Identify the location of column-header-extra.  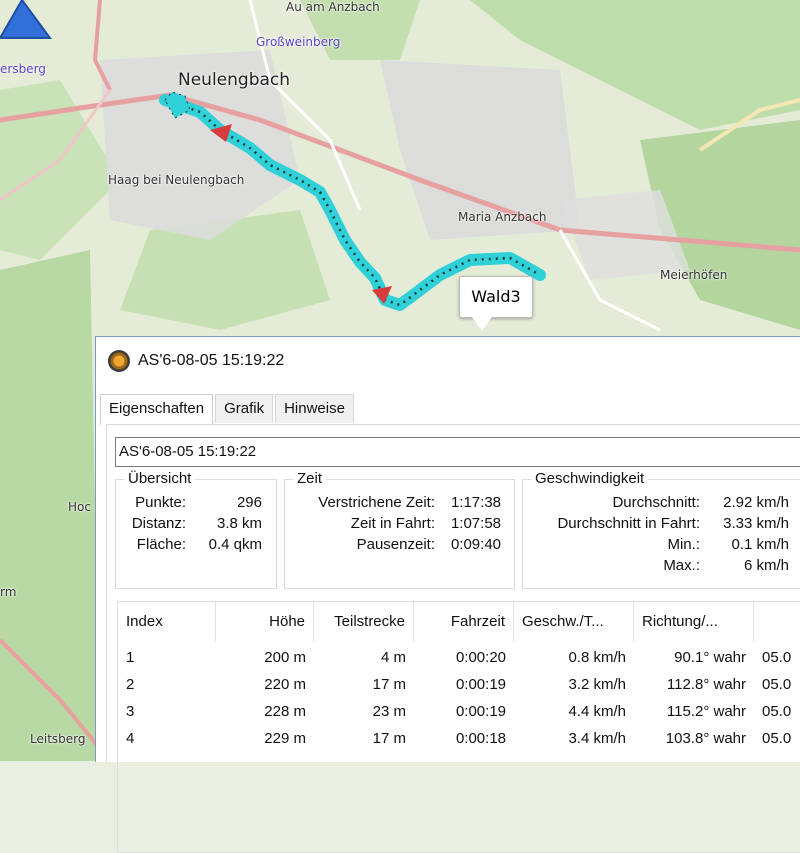
(777, 622).